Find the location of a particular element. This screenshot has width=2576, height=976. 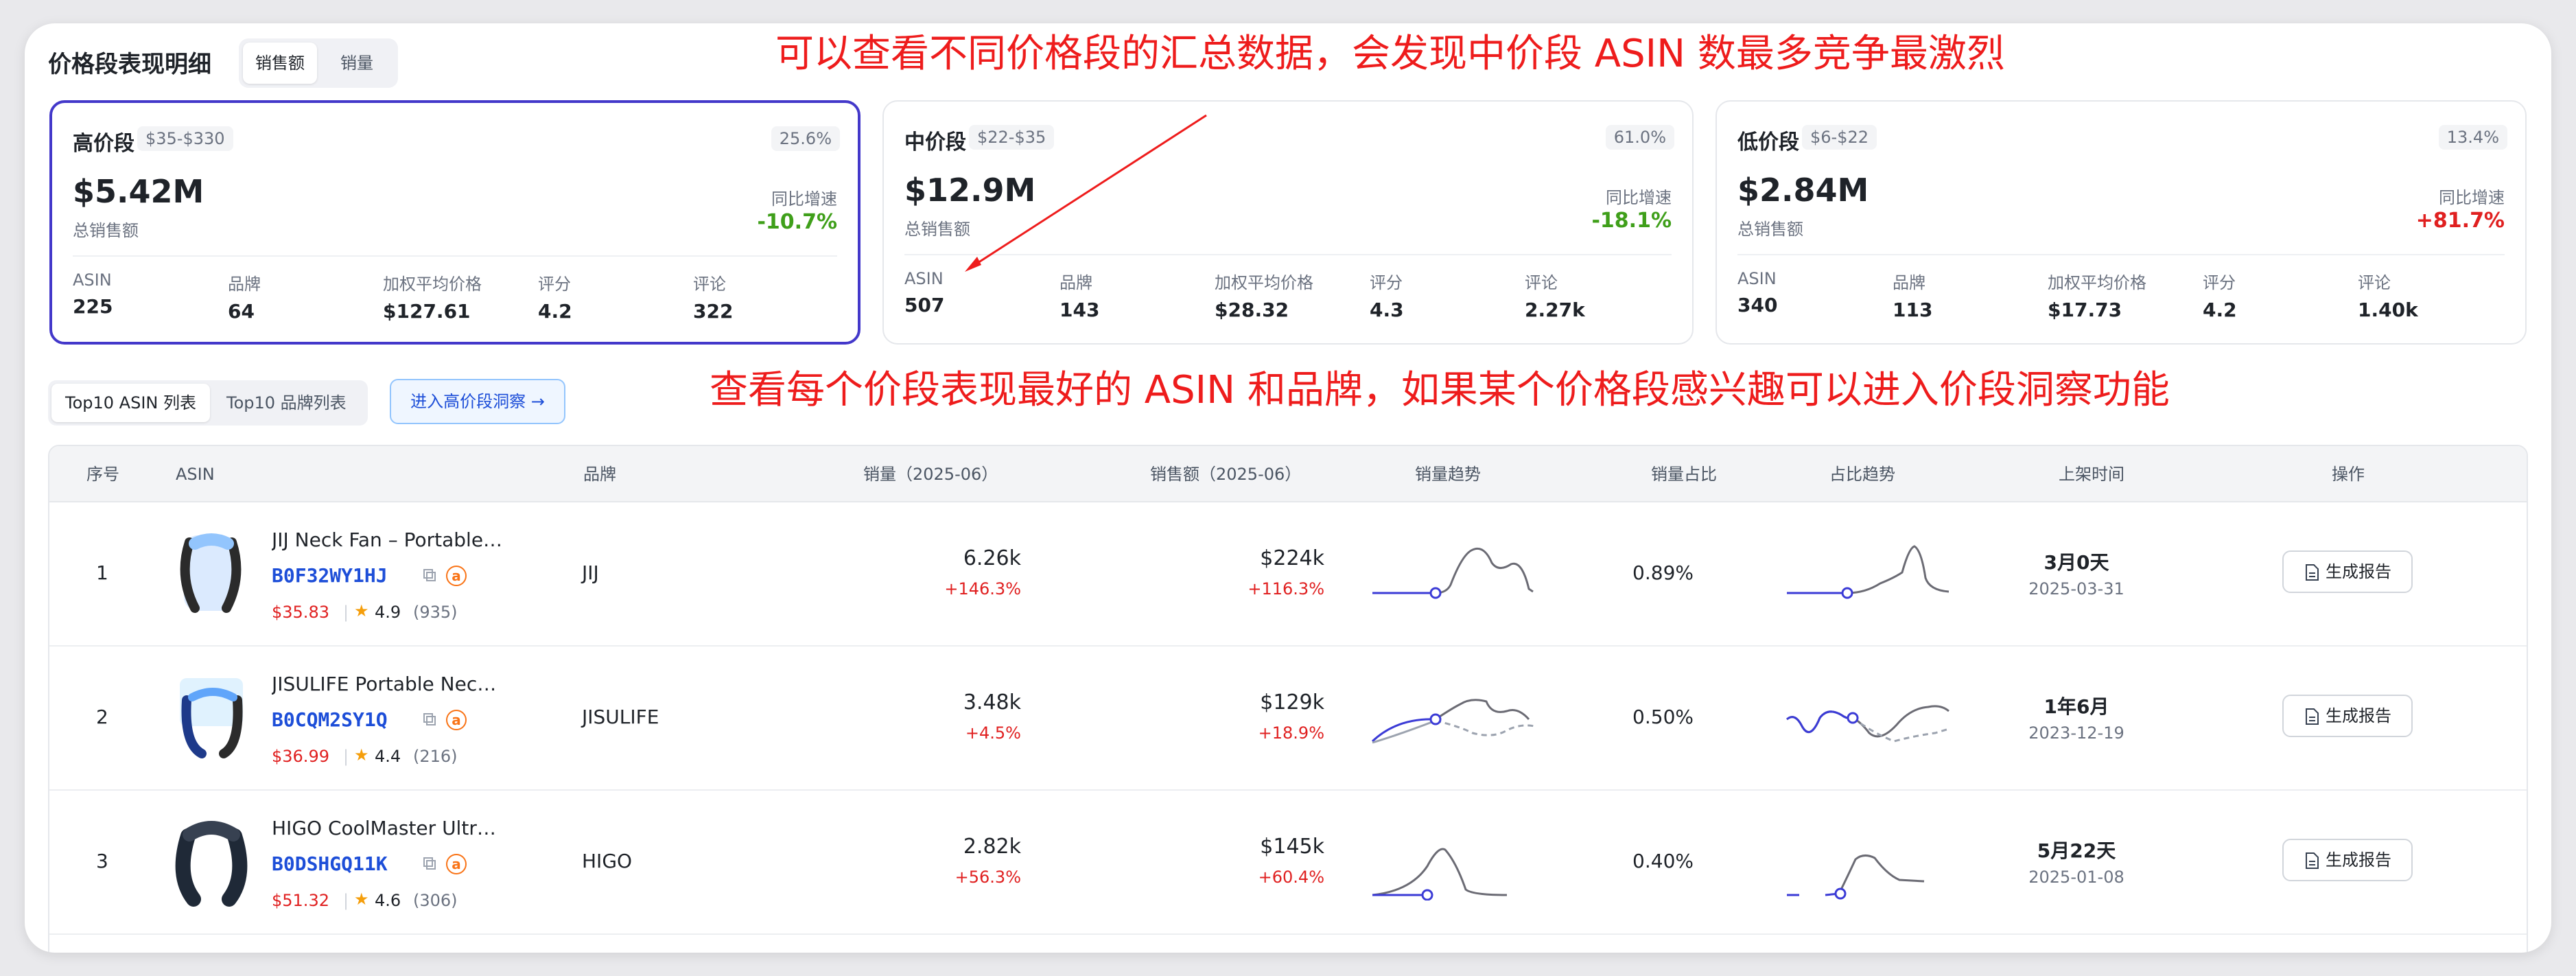

document-icon is located at coordinates (2312, 572).